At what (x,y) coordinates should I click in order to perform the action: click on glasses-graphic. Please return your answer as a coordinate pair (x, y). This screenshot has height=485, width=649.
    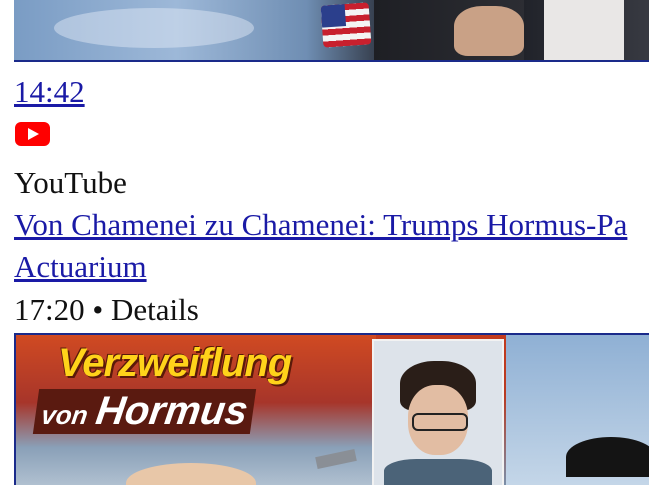
    Looking at the image, I should click on (440, 422).